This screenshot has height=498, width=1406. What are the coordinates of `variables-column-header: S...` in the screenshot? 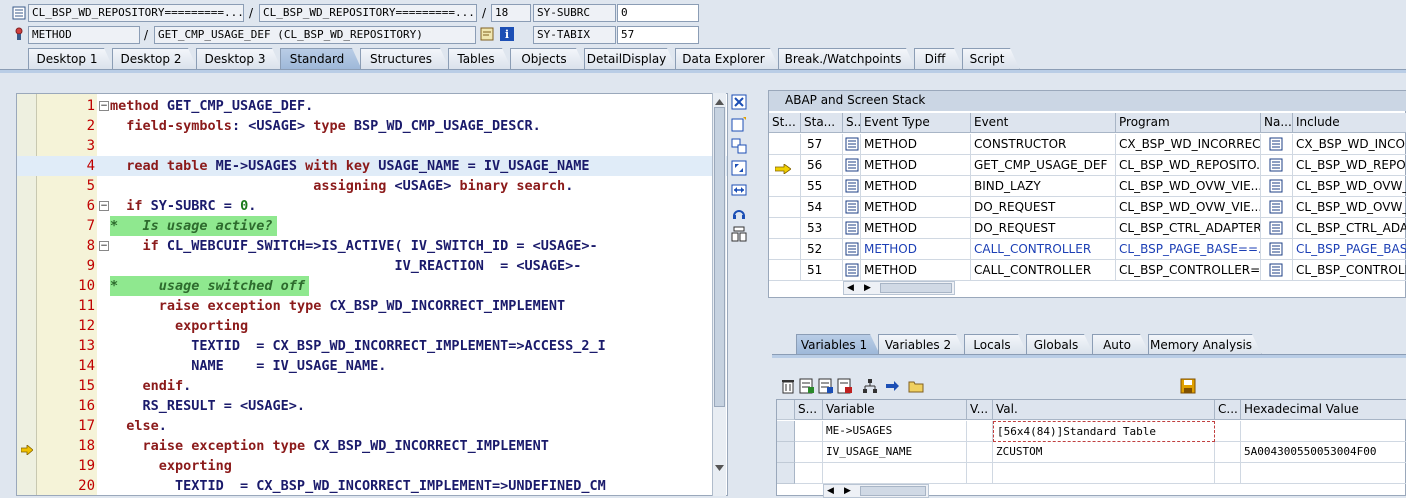 It's located at (809, 410).